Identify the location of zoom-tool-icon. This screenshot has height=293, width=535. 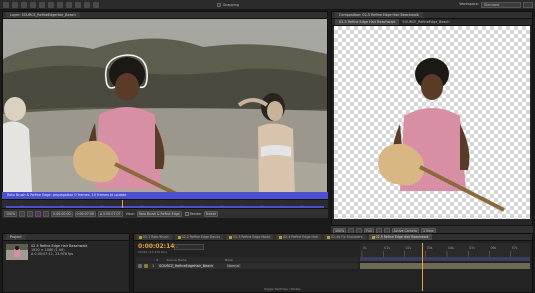
(24, 4).